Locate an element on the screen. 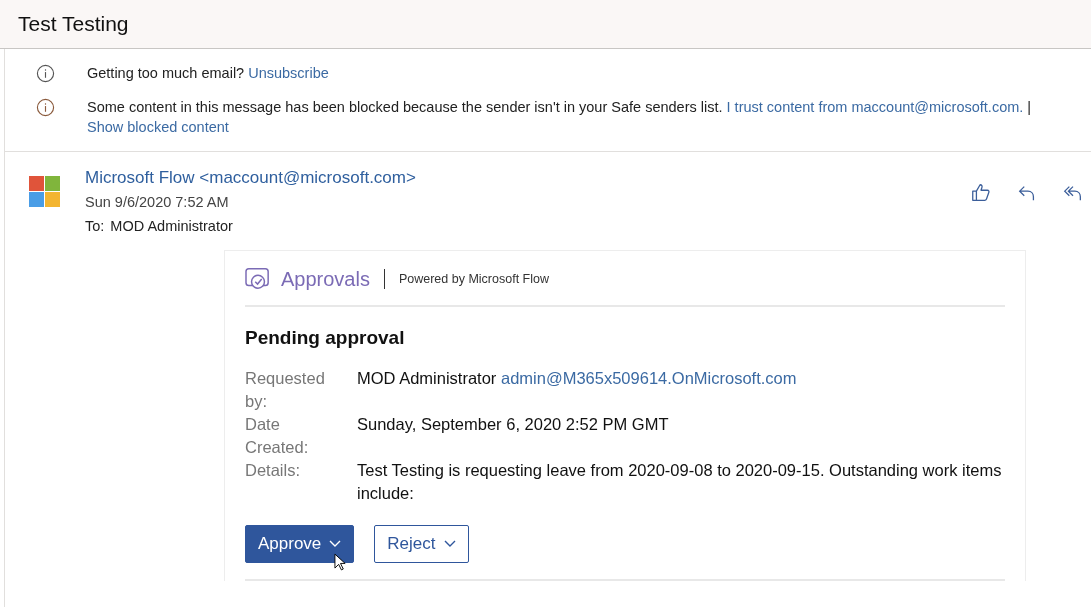  field-value: Sunday, September 6, 2020 2:52 PM GMT is located at coordinates (513, 424).